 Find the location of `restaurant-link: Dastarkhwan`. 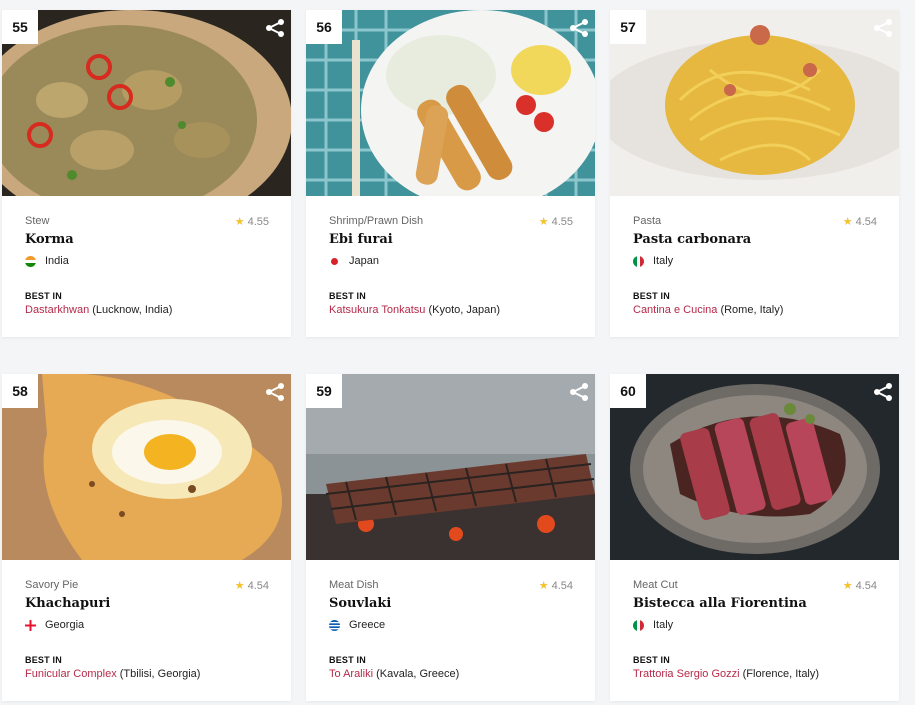

restaurant-link: Dastarkhwan is located at coordinates (57, 310).